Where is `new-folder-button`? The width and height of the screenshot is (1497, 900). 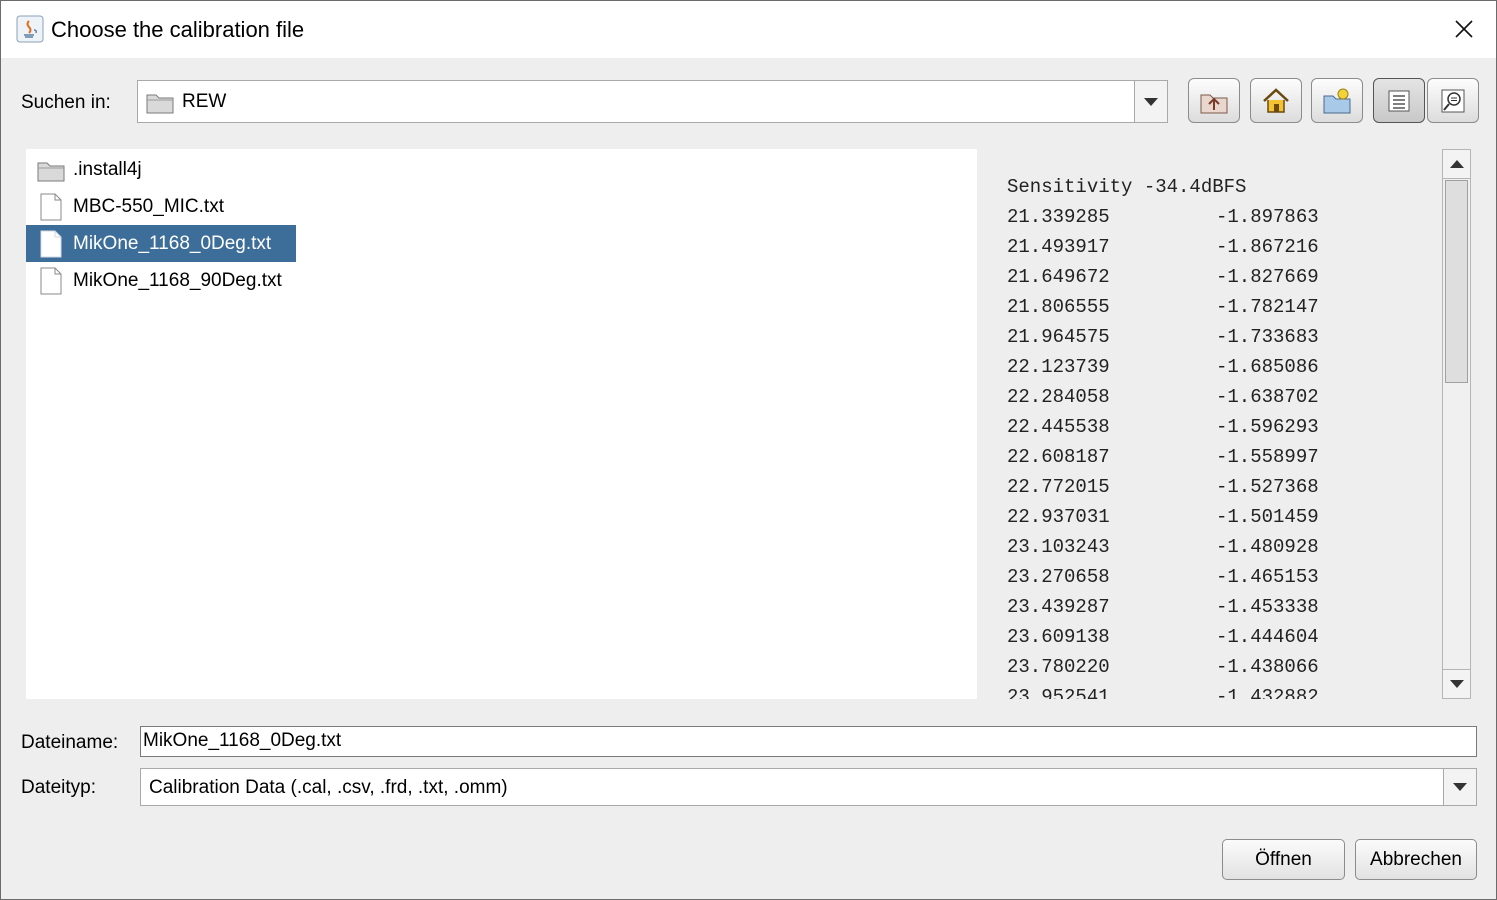 new-folder-button is located at coordinates (1337, 100).